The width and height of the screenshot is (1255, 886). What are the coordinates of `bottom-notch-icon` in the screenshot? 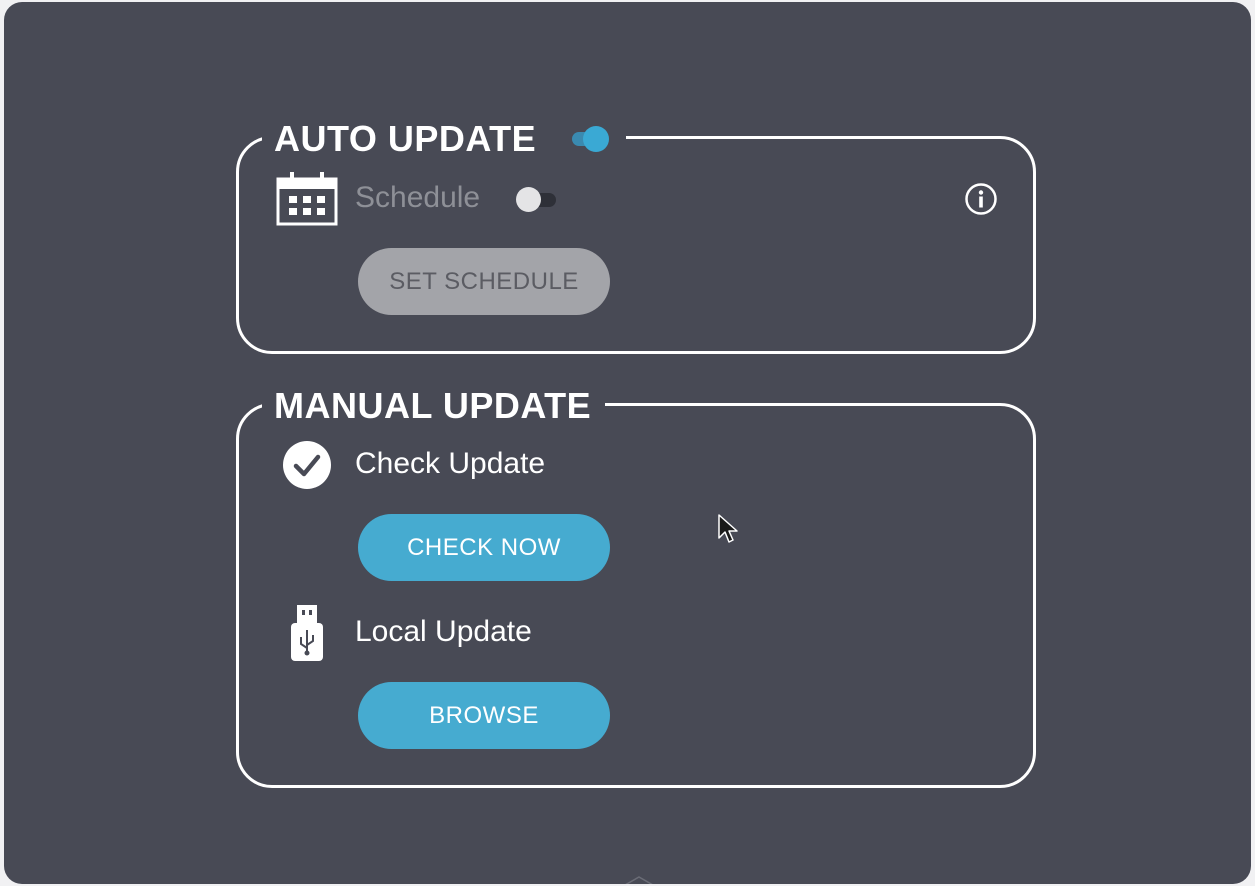 It's located at (639, 880).